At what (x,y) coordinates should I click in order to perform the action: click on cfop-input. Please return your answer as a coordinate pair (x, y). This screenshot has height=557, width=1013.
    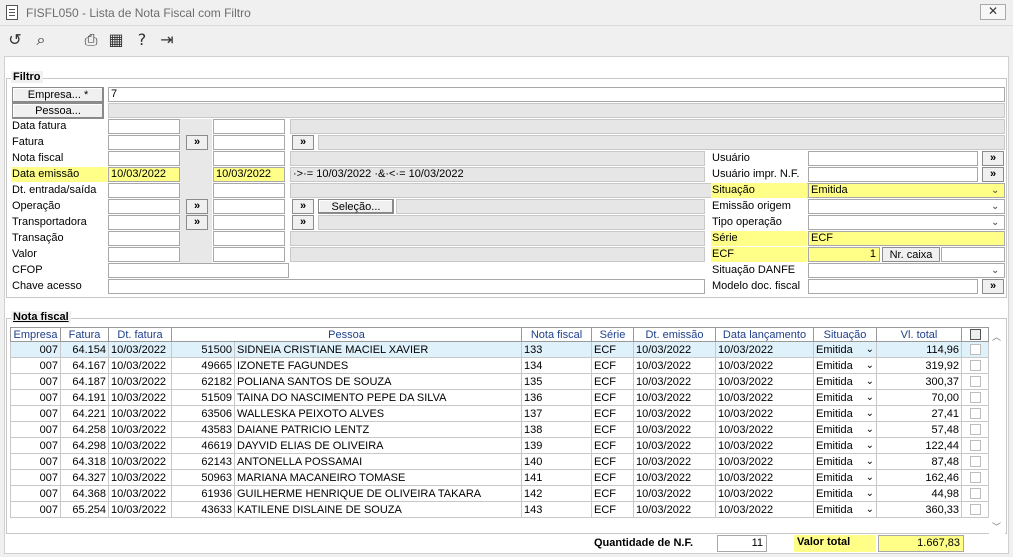
    Looking at the image, I should click on (198, 270).